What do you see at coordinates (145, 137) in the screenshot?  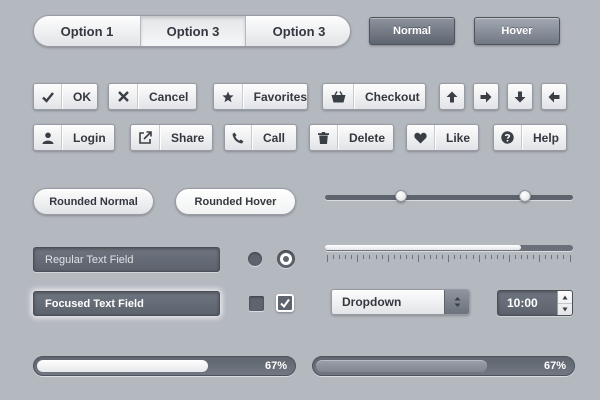 I see `share-icon` at bounding box center [145, 137].